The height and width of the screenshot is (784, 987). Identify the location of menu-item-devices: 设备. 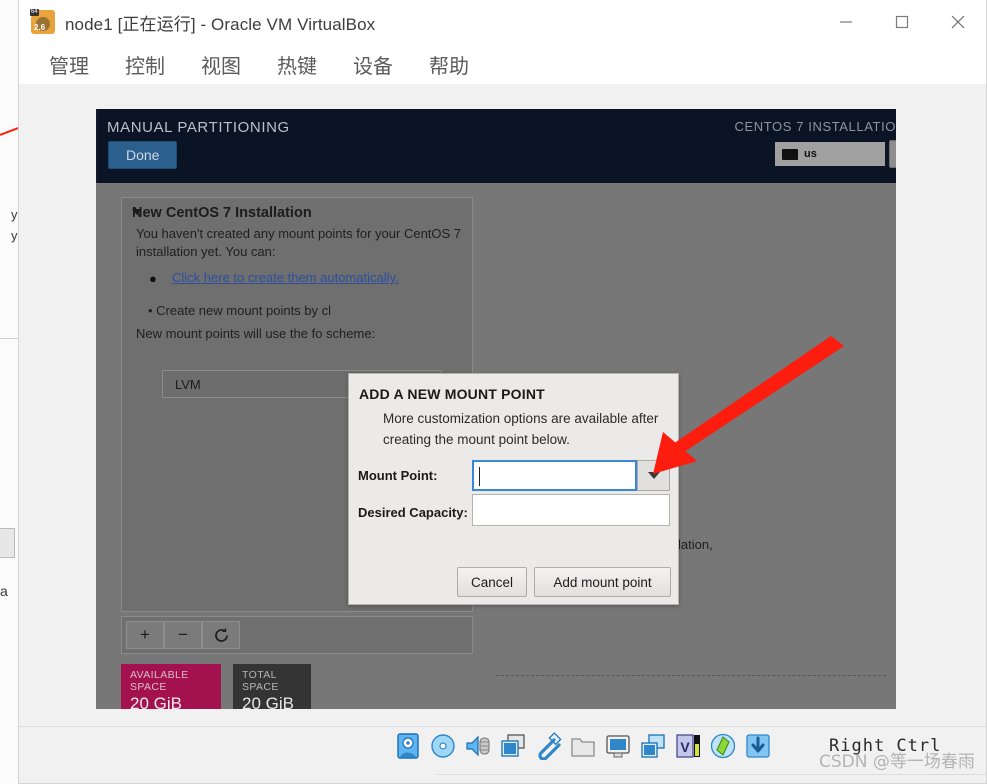
(373, 64).